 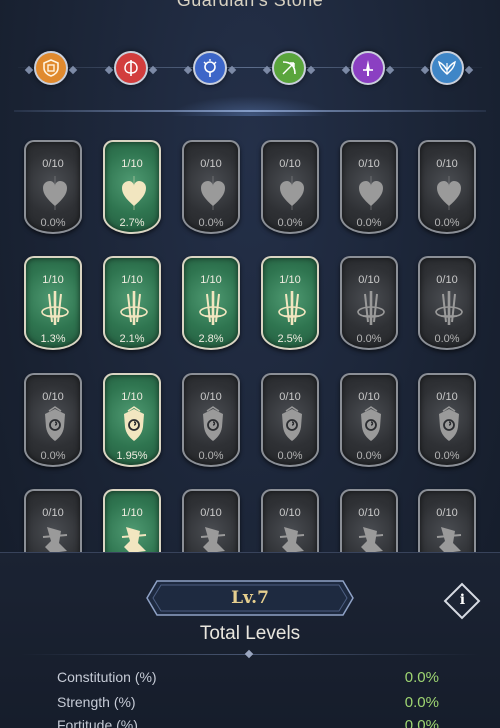 I want to click on orb-crest-icon, so click(x=210, y=68).